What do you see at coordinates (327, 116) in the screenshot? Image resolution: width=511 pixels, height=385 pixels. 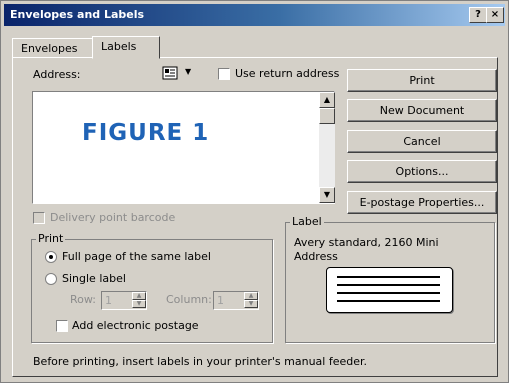 I see `scroll-thumb` at bounding box center [327, 116].